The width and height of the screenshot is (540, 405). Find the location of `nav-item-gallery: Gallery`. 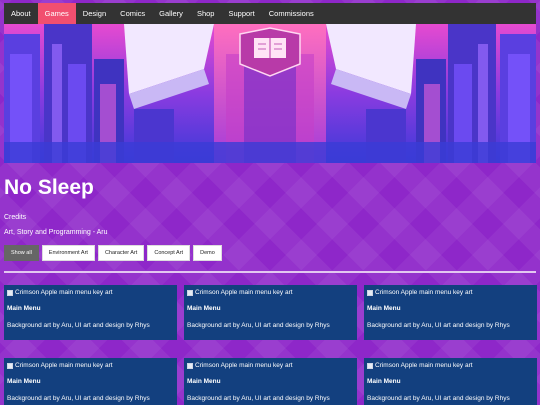

nav-item-gallery: Gallery is located at coordinates (171, 13).